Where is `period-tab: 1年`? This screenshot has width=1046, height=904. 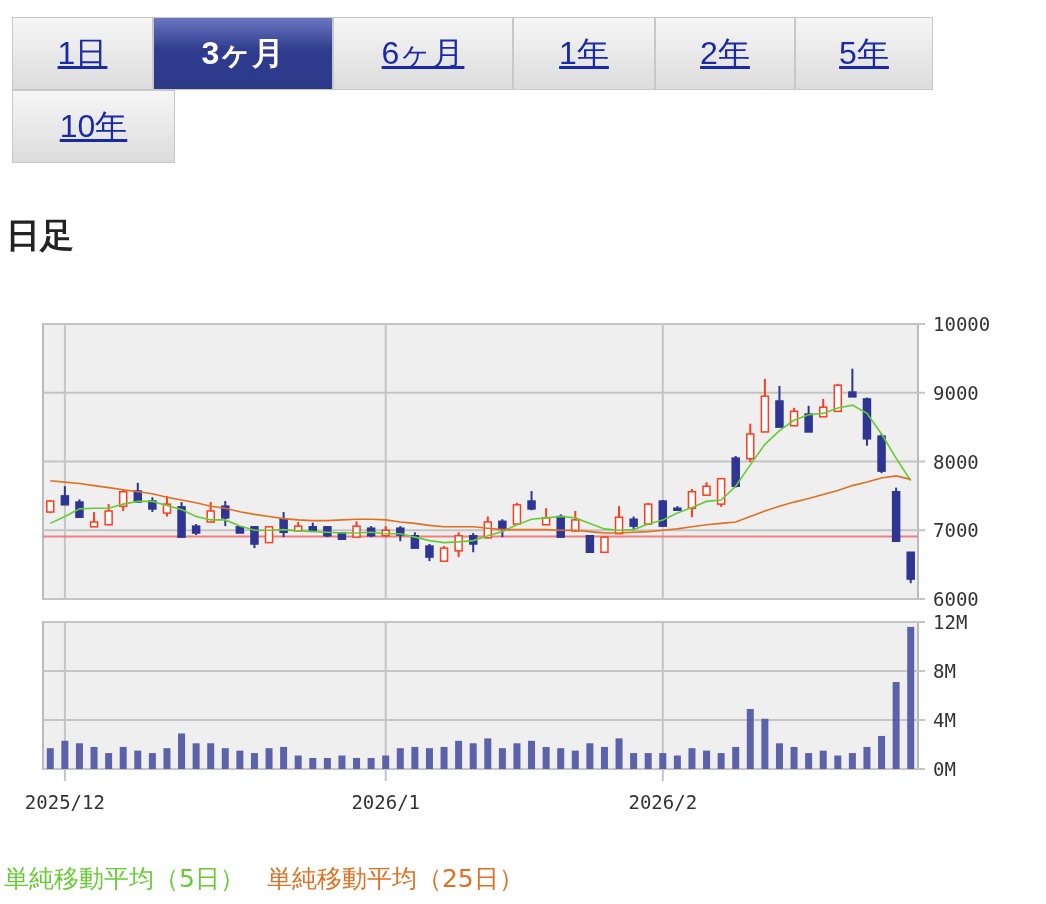
period-tab: 1年 is located at coordinates (584, 53).